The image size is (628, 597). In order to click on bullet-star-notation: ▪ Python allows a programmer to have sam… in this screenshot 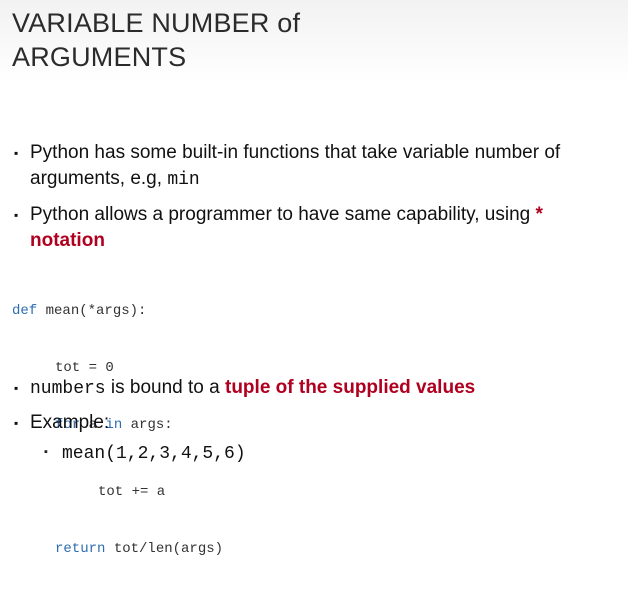, I will do `click(314, 228)`.